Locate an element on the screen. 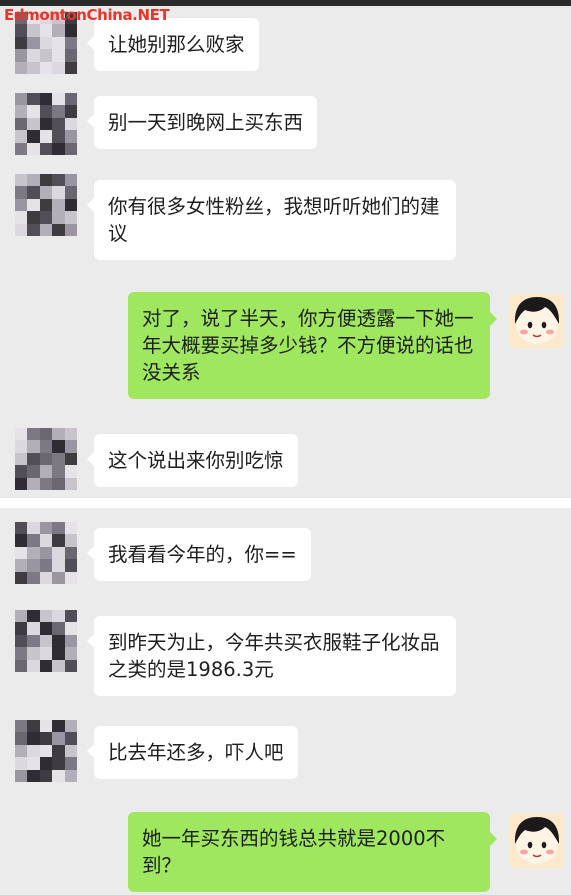  message-bubble: 我看看今年的，你== is located at coordinates (199, 554).